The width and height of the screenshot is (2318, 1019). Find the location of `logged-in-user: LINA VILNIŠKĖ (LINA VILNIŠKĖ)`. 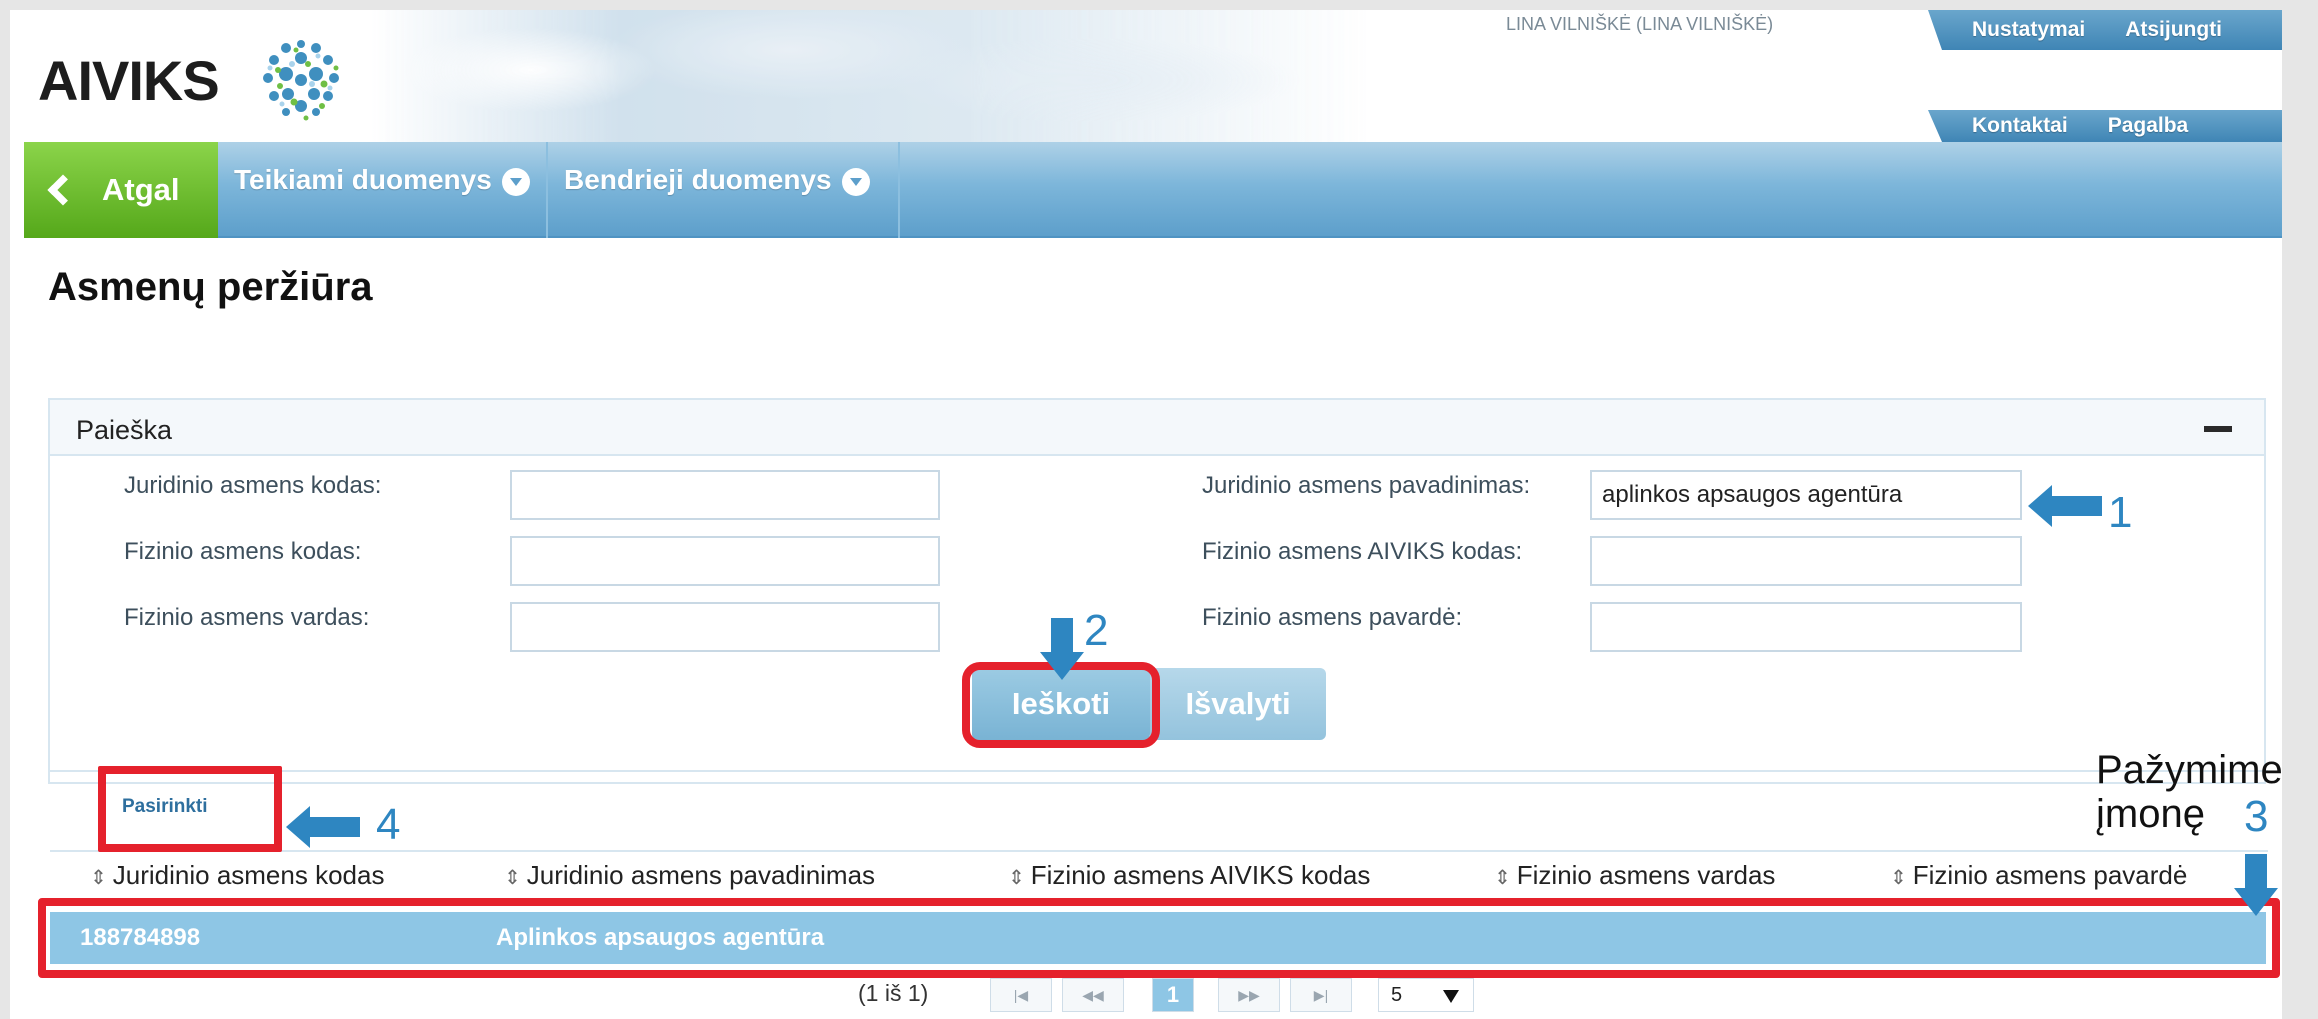

logged-in-user: LINA VILNIŠKĖ (LINA VILNIŠKĖ) is located at coordinates (1640, 24).